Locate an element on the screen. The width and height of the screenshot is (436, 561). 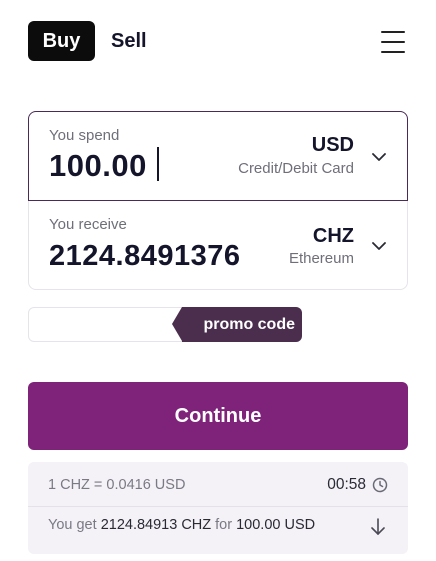
receive-network: Ethereum is located at coordinates (321, 258).